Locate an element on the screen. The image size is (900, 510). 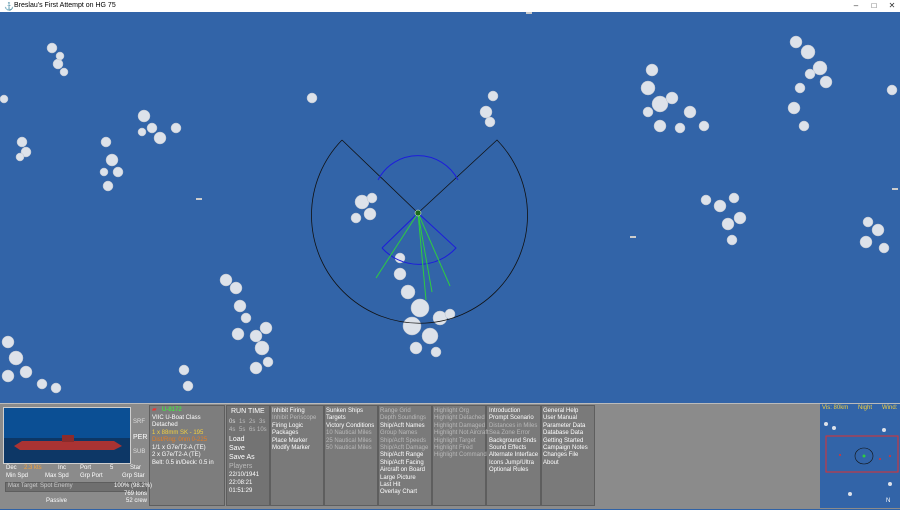
menu-item-highlight-not-aircraft: Highlight Not Aircraft is located at coordinates (461, 433).